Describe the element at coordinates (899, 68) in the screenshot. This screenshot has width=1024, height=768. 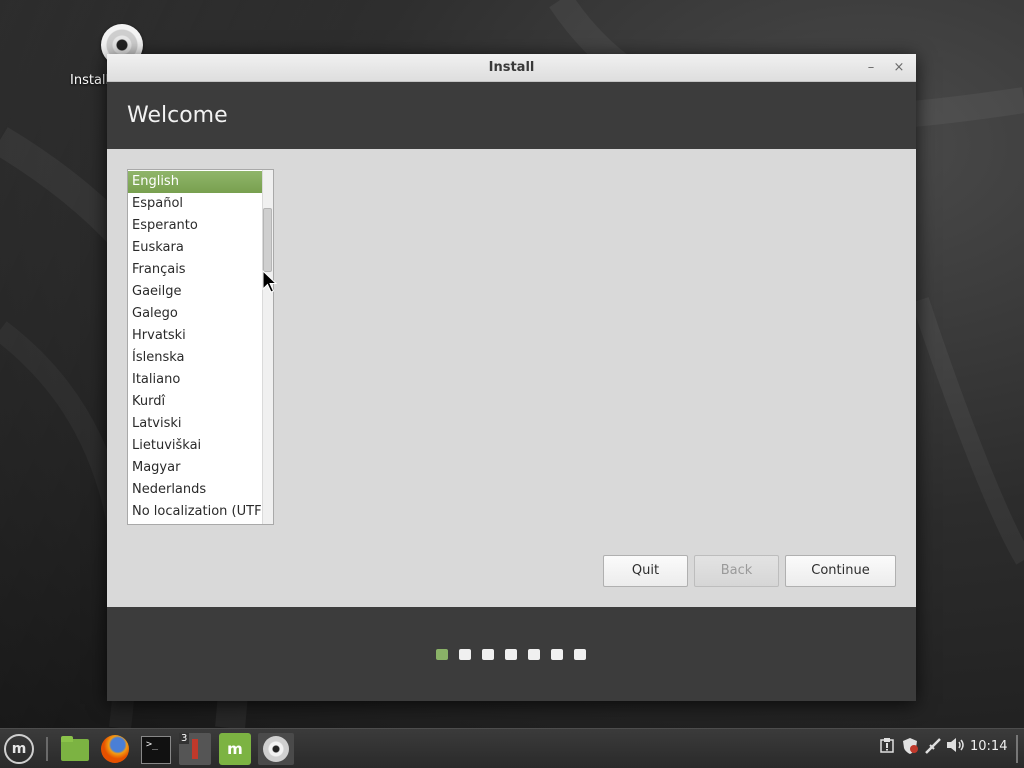
I see `close-button: ×` at that location.